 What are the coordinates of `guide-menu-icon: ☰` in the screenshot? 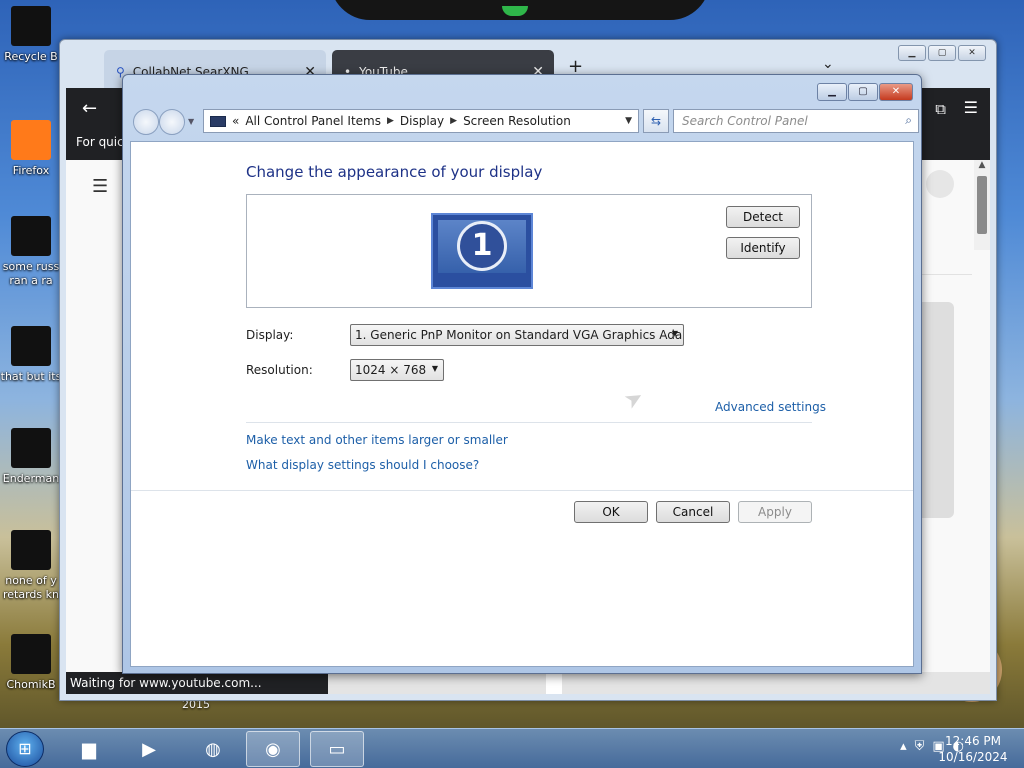 It's located at (100, 186).